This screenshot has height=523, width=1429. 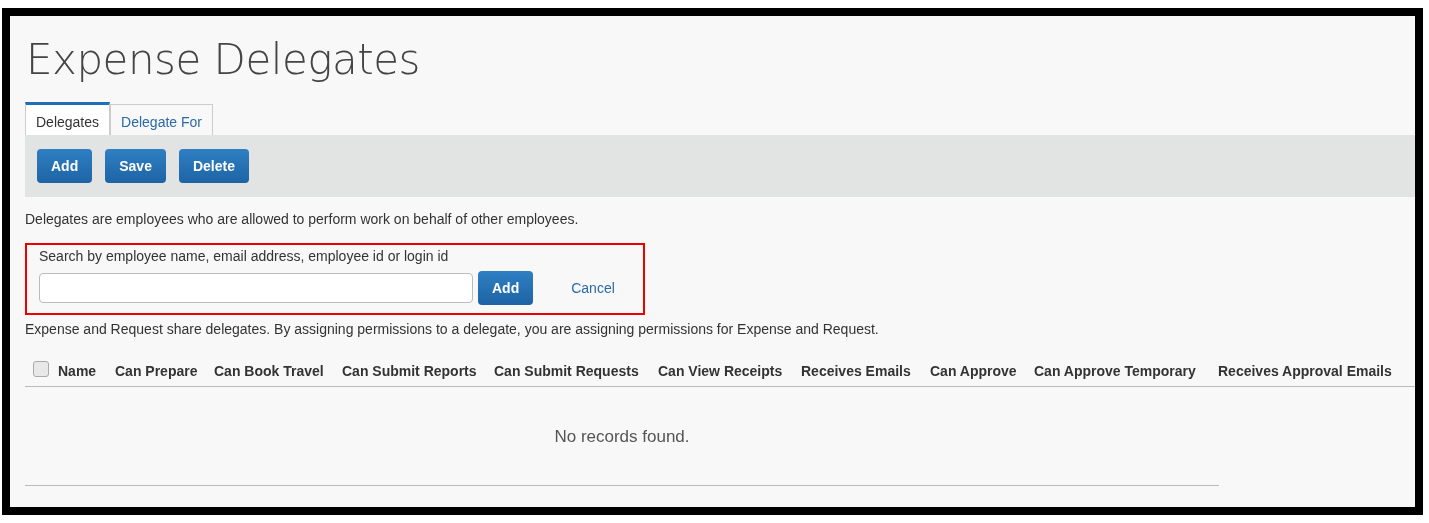 What do you see at coordinates (856, 371) in the screenshot?
I see `column-header: Receives Emails` at bounding box center [856, 371].